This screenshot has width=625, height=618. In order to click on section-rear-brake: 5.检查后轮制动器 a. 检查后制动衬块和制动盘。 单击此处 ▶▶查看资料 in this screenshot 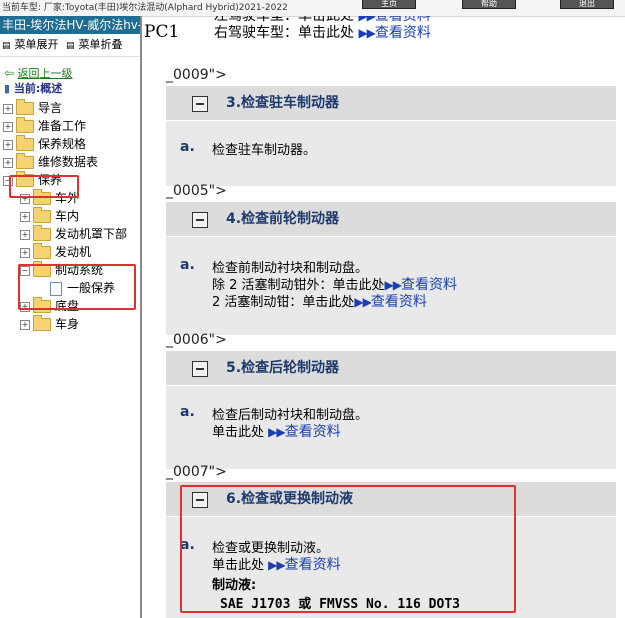, I will do `click(391, 410)`.